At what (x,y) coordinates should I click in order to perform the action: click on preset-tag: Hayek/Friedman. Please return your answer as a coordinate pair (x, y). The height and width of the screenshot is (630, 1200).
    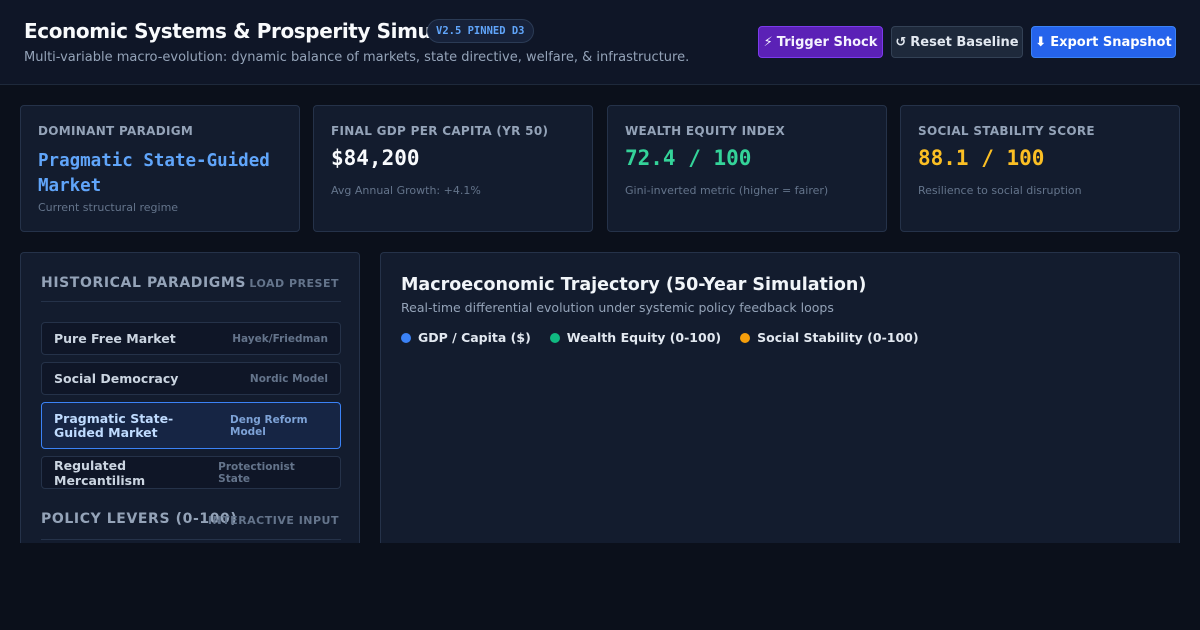
    Looking at the image, I should click on (280, 338).